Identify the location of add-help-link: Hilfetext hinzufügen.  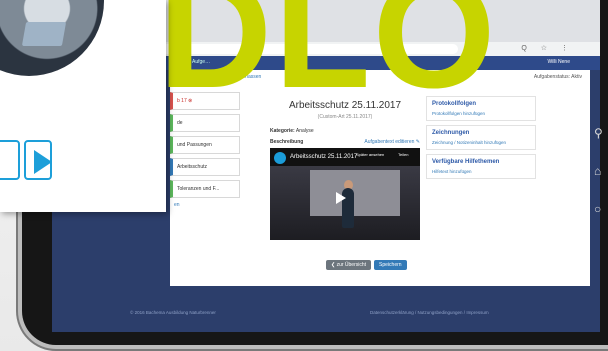
(481, 171).